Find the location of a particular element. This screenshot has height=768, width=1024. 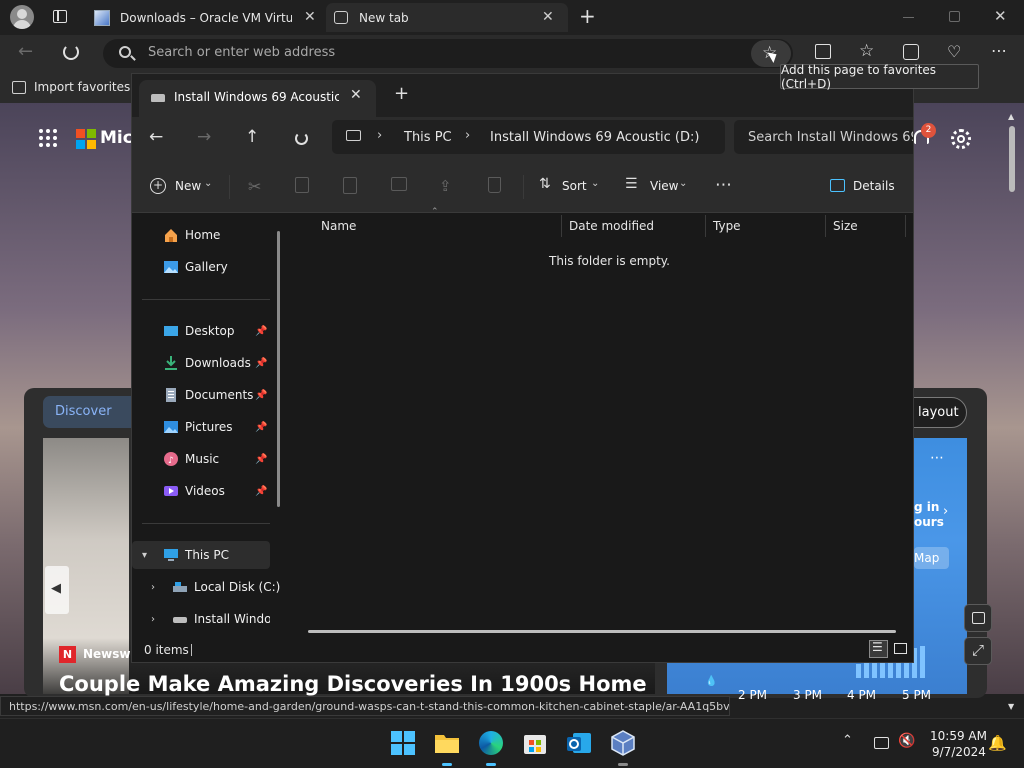

sidebar-item-documents: Documents 📌 is located at coordinates (201, 395).